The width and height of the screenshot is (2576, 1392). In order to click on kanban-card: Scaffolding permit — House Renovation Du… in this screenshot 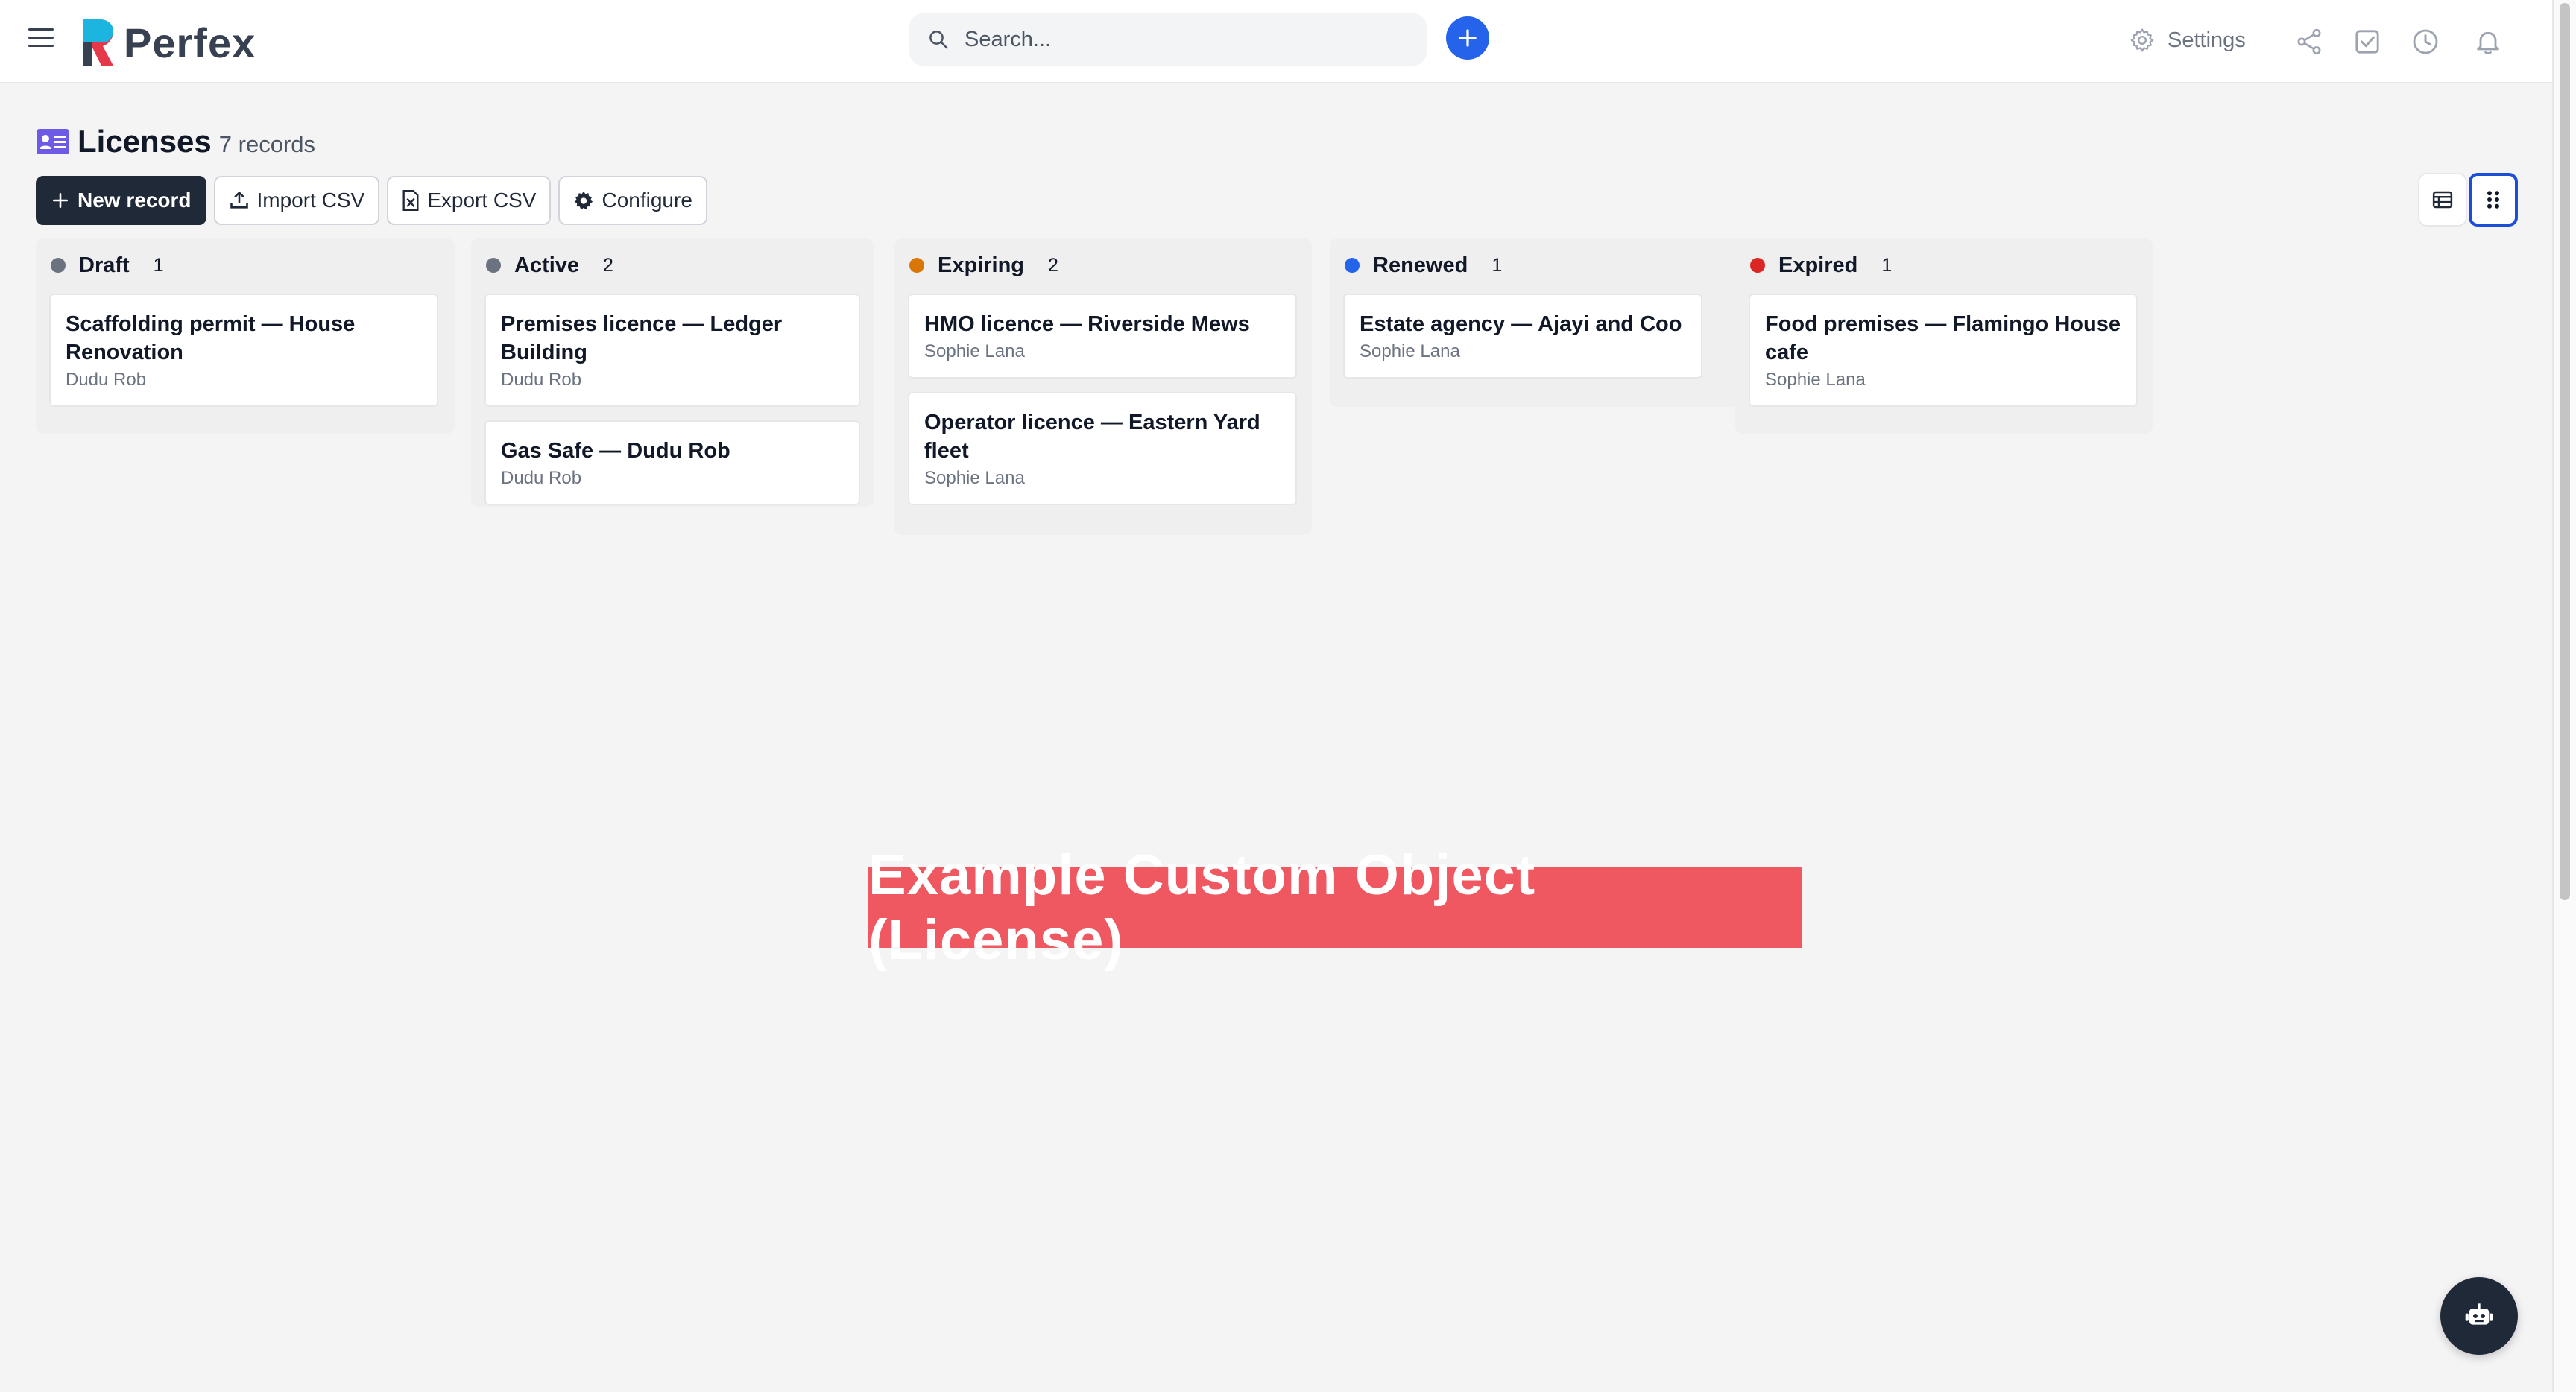, I will do `click(244, 350)`.